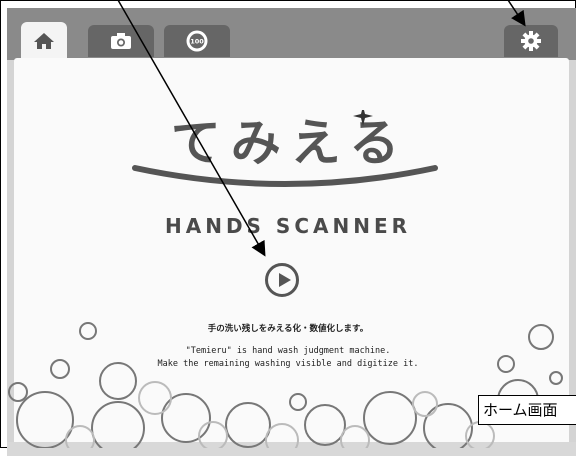  Describe the element at coordinates (527, 410) in the screenshot. I see `caption-label: ホーム画面` at that location.